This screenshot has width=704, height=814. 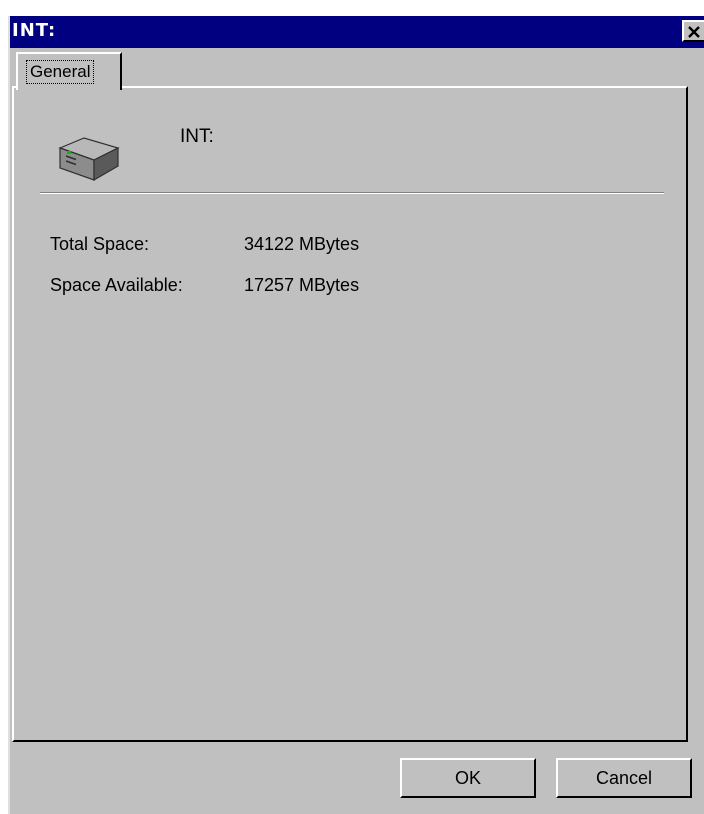 I want to click on tab-general-label: General, so click(x=60, y=72).